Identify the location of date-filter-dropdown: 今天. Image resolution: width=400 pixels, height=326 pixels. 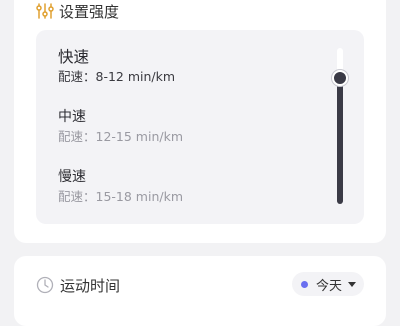
(328, 284).